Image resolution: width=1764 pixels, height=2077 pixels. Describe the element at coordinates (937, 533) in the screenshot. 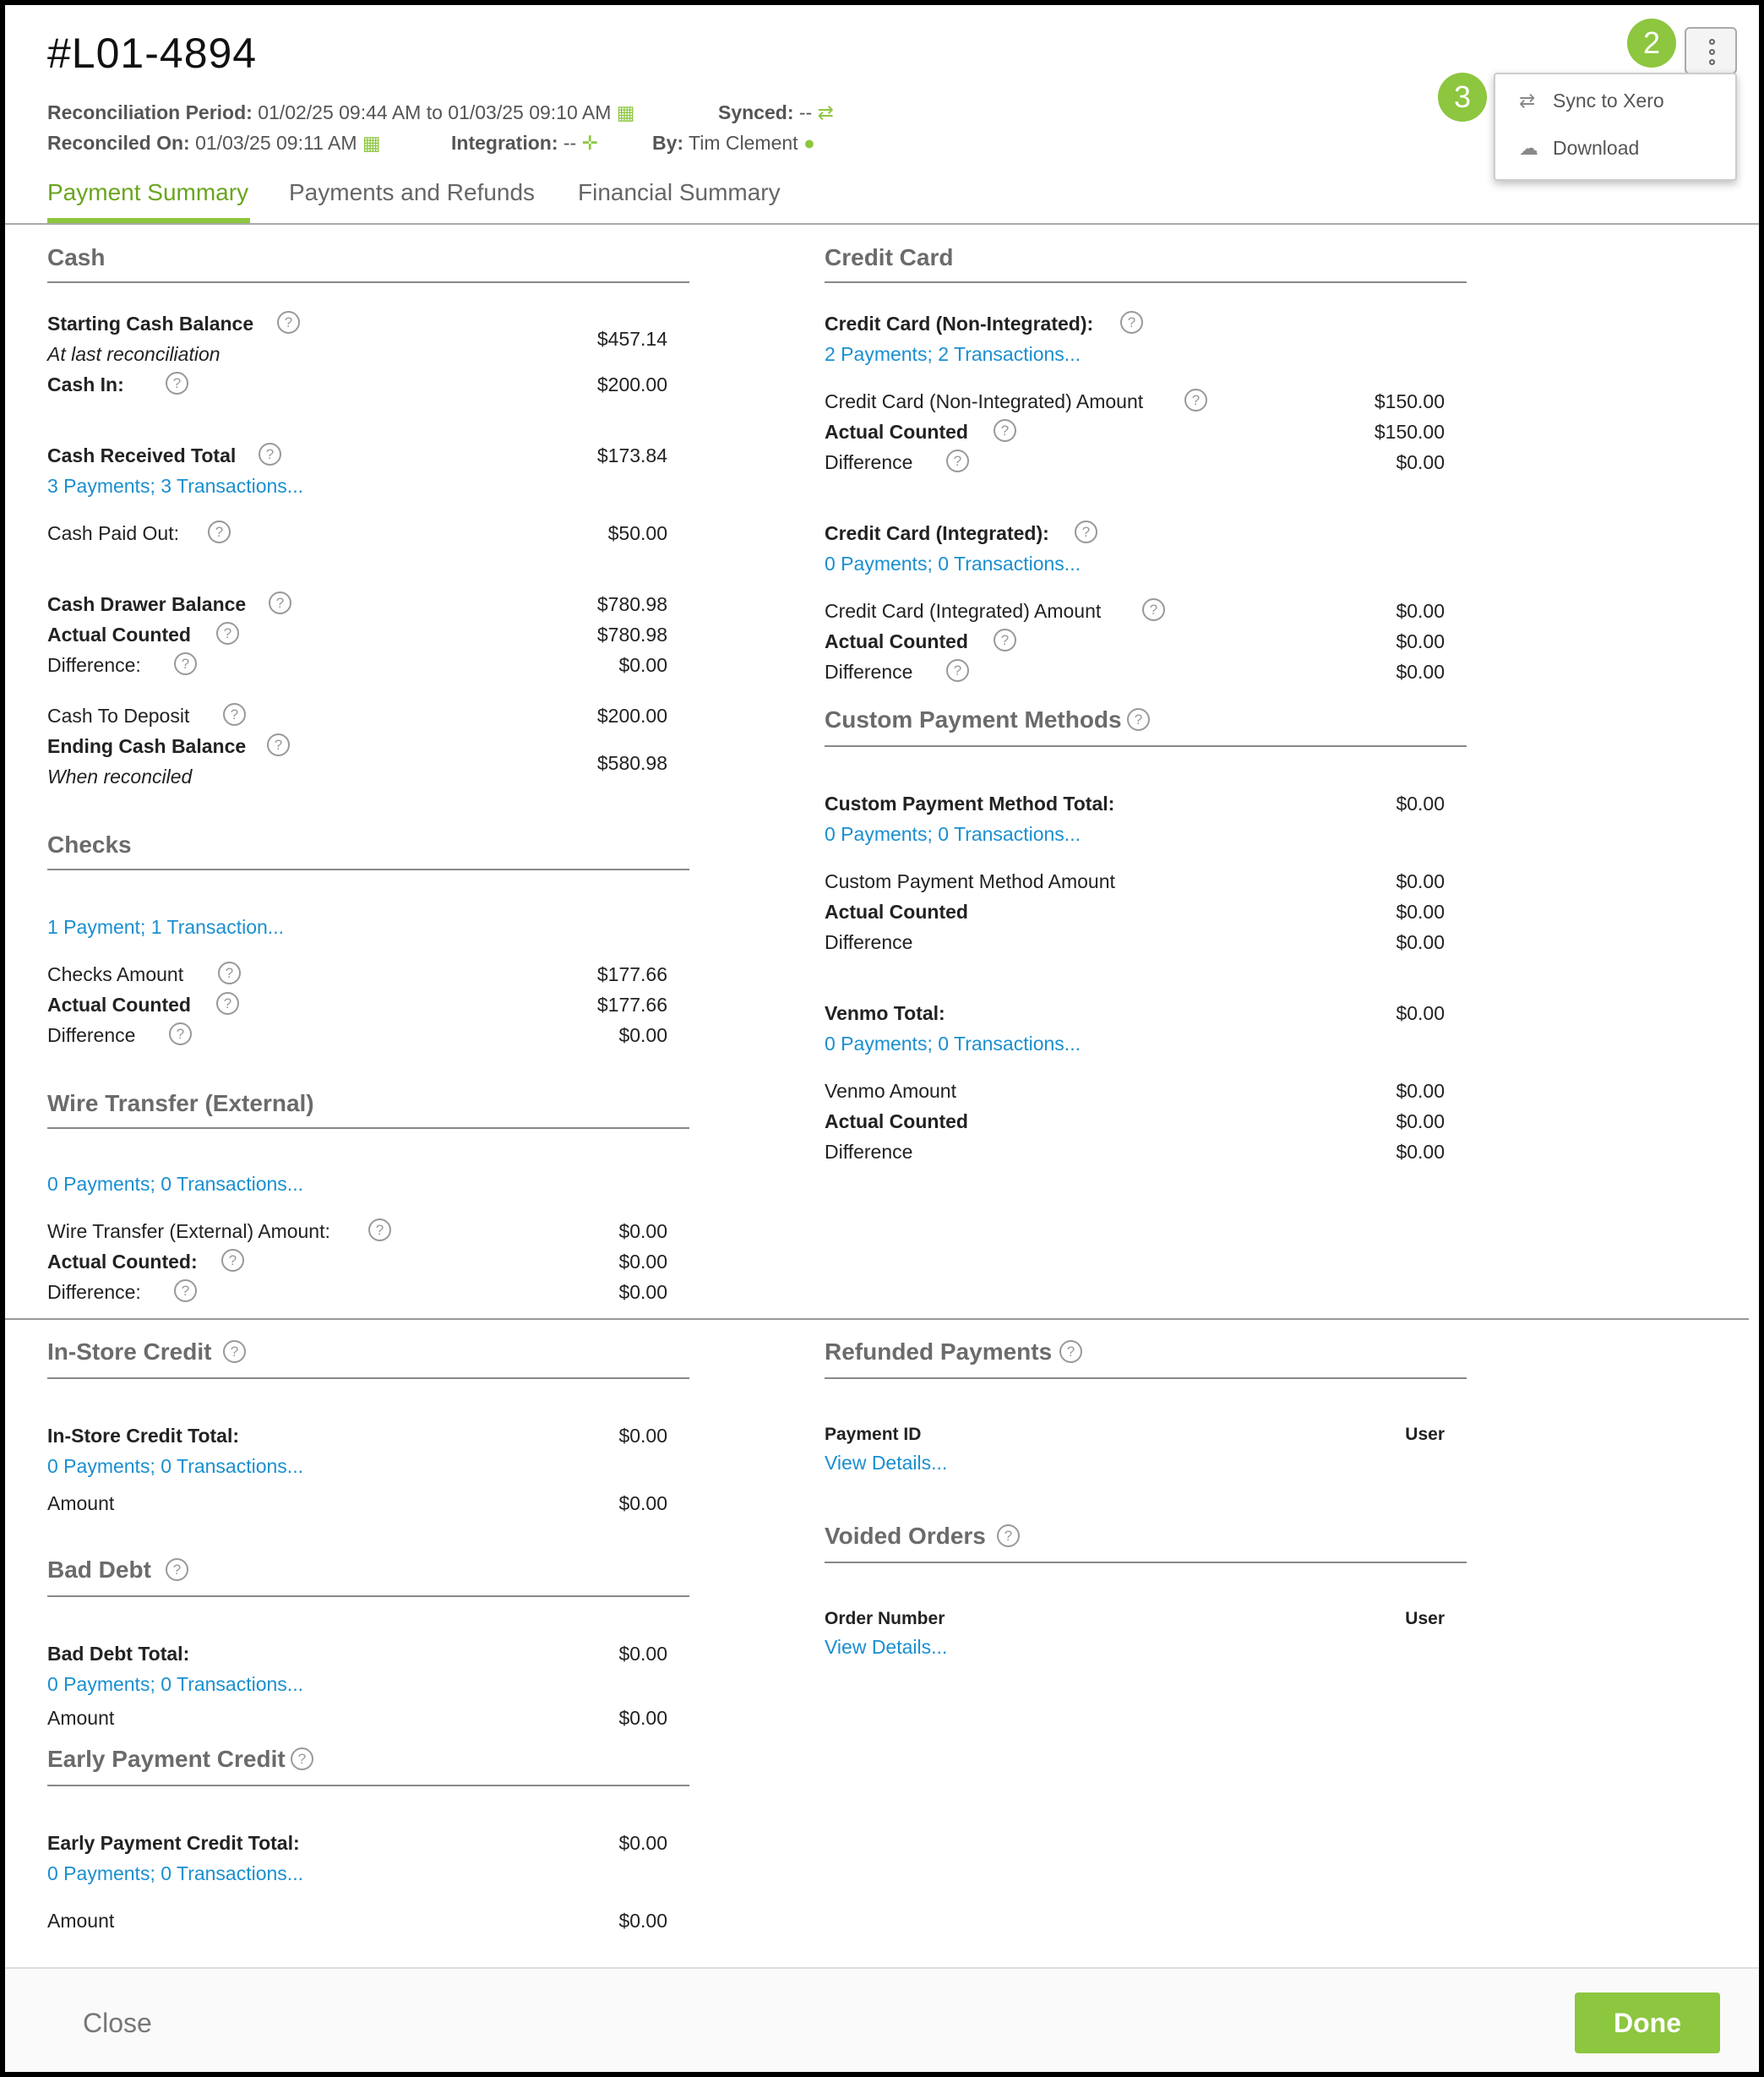

I see `cc-integrated-label: Credit Card (Integrated):` at that location.